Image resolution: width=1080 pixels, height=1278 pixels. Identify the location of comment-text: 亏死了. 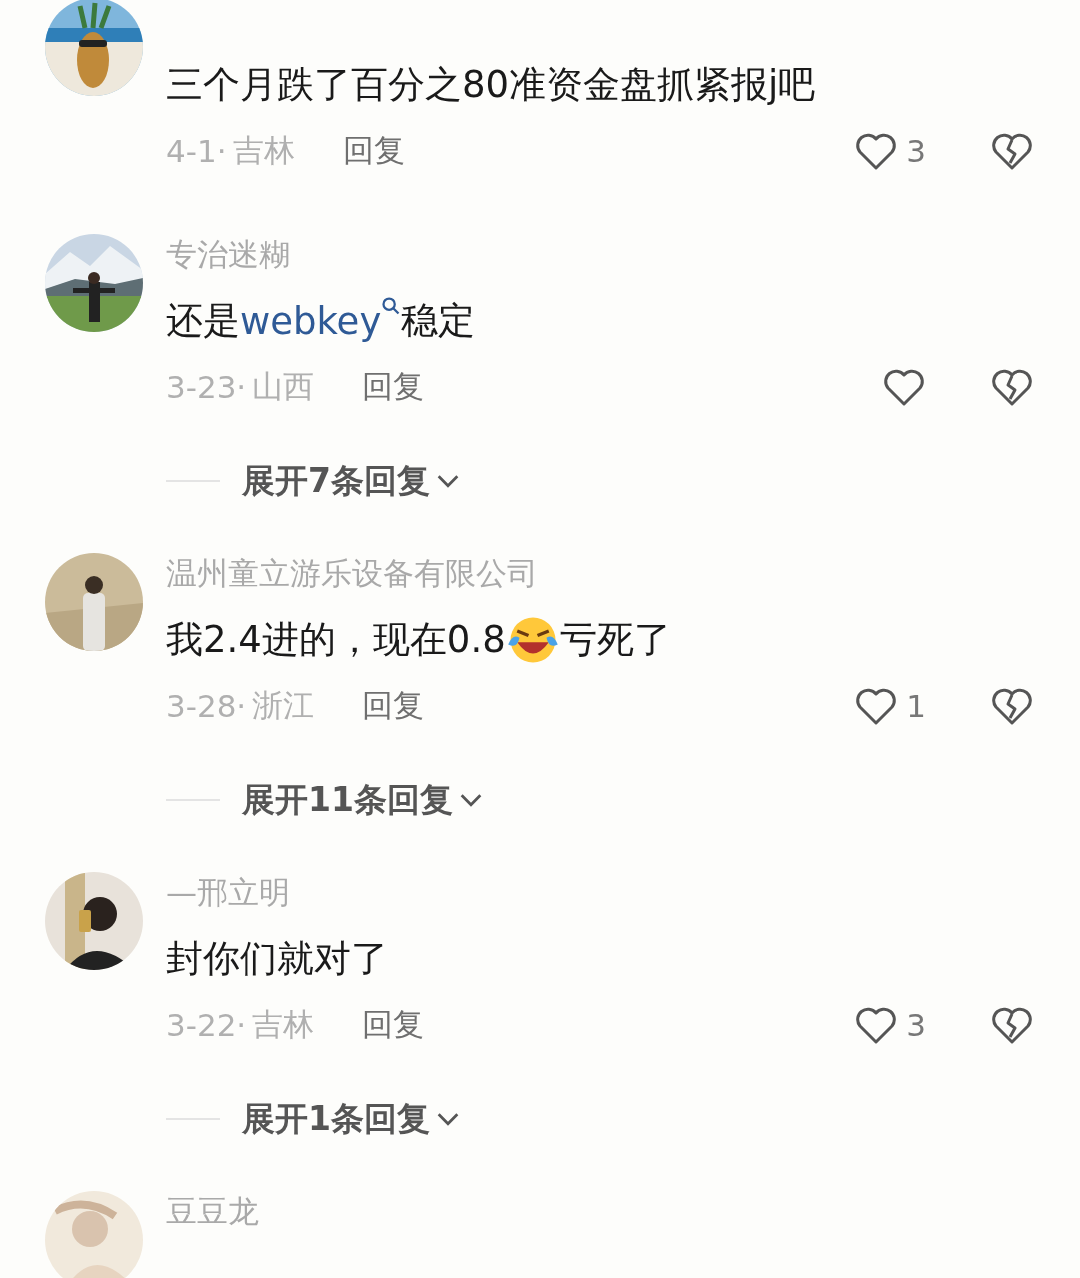
(615, 640).